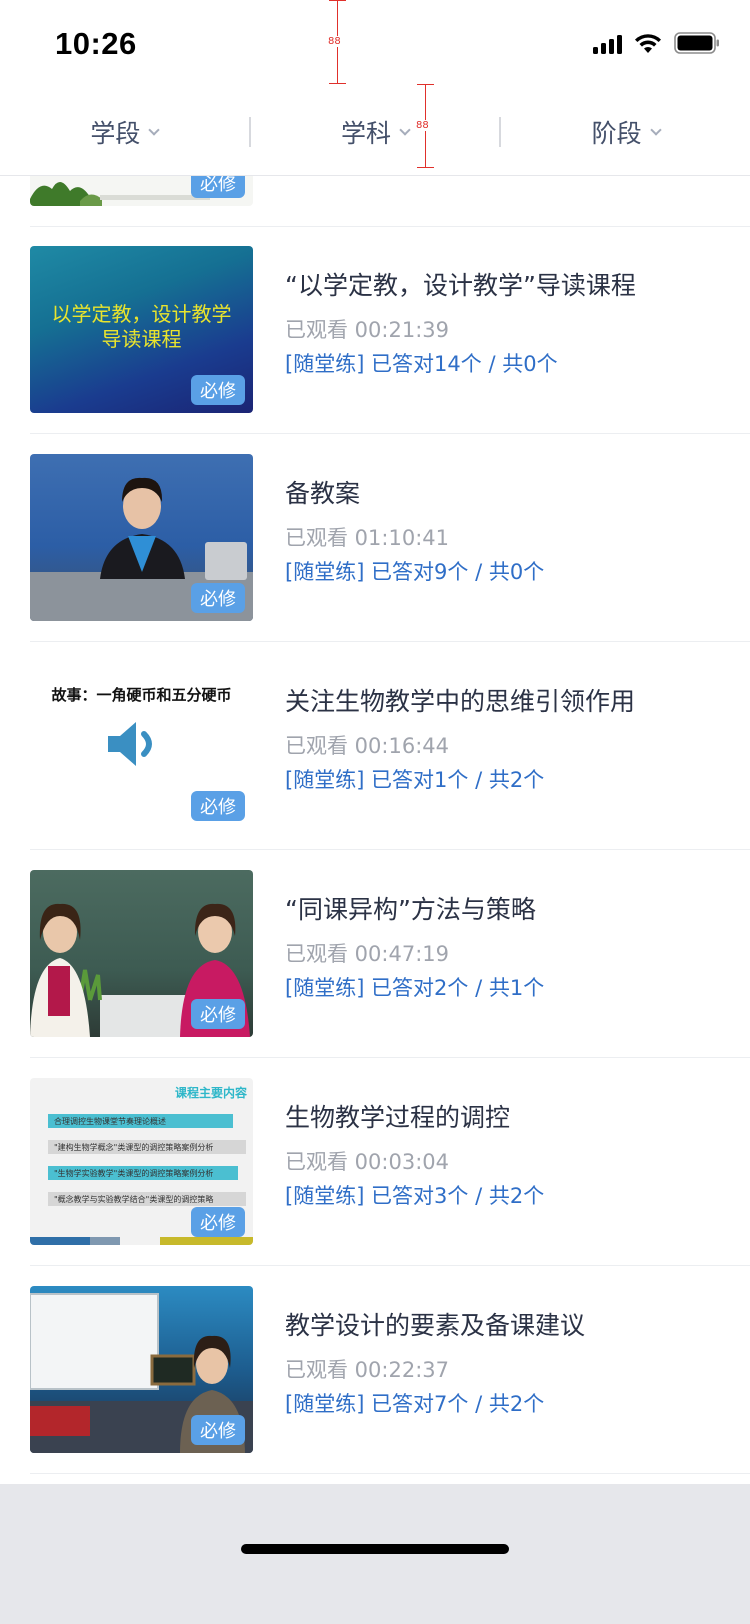  I want to click on thumbnail-slide-text: "建构生物学概念"类课型的调控策略案例分析, so click(147, 1147).